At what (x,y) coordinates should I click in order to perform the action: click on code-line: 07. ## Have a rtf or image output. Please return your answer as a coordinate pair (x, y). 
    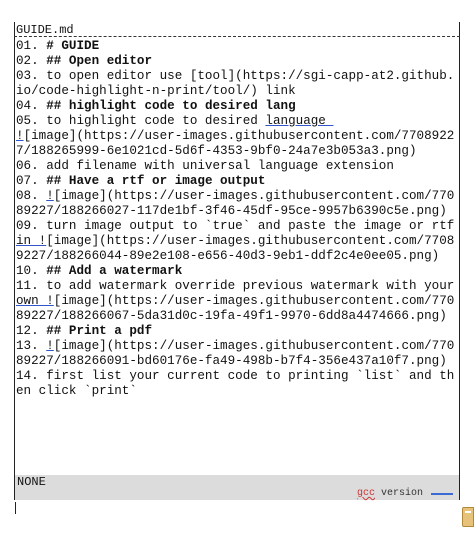
    Looking at the image, I should click on (238, 181).